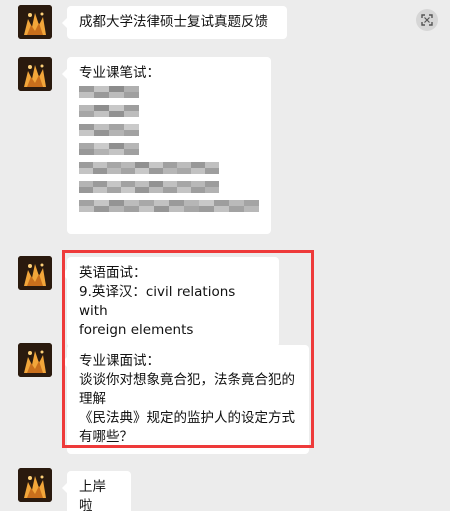  I want to click on message-text: 9.英译汉：civil relations with, so click(157, 301).